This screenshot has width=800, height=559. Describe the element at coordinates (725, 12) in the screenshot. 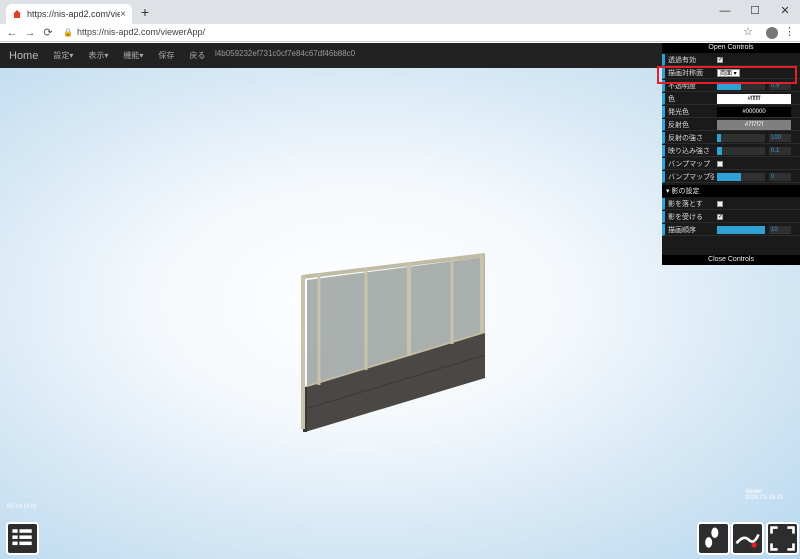

I see `minimize-button: —` at that location.